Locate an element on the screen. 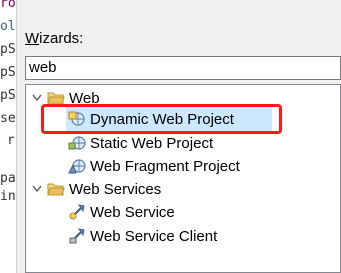 The image size is (341, 273). code-fragment: se is located at coordinates (8, 118).